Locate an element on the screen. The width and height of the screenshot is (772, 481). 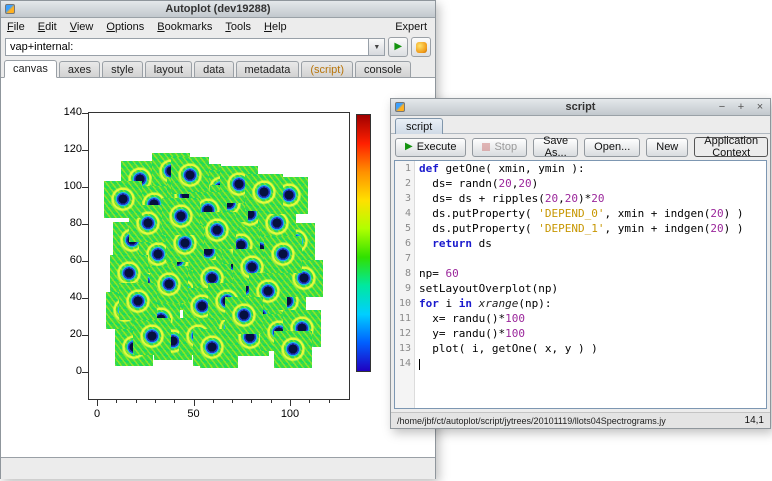
code-line: 1 def getOne( xmin, ymin ): is located at coordinates (580, 168).